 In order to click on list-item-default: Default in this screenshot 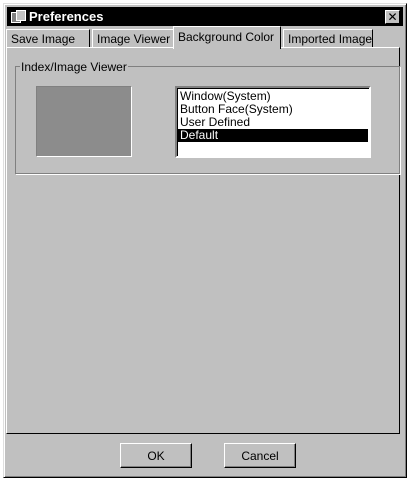, I will do `click(273, 135)`.